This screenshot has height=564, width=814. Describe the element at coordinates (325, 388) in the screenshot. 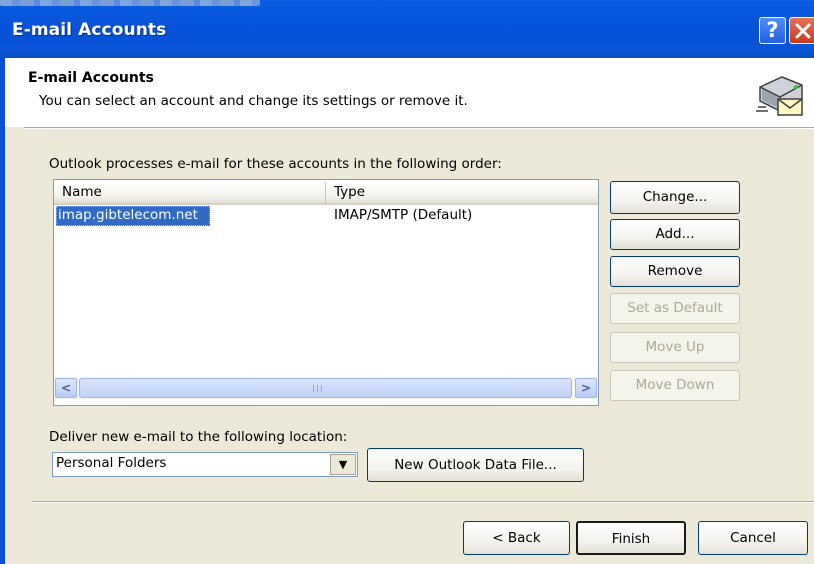

I see `scrollbar-thumb` at that location.